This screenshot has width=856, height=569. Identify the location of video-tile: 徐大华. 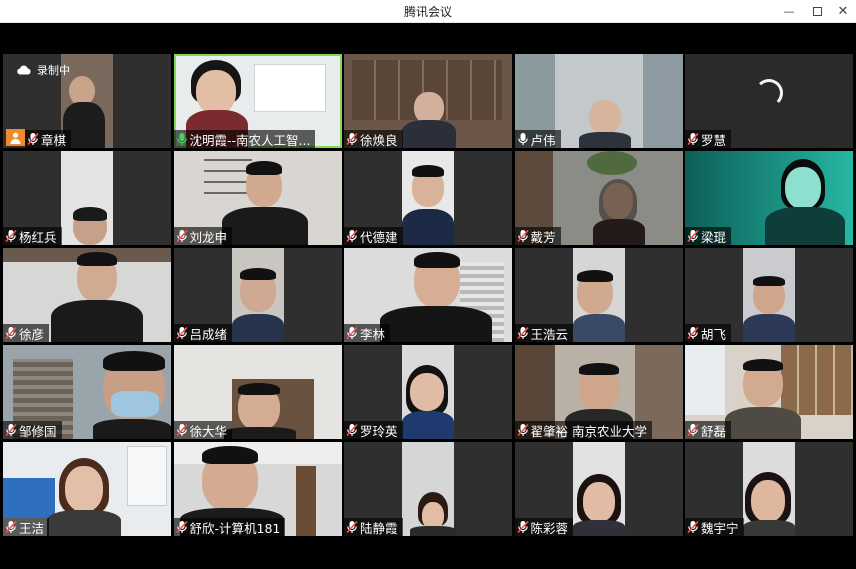
(257, 392).